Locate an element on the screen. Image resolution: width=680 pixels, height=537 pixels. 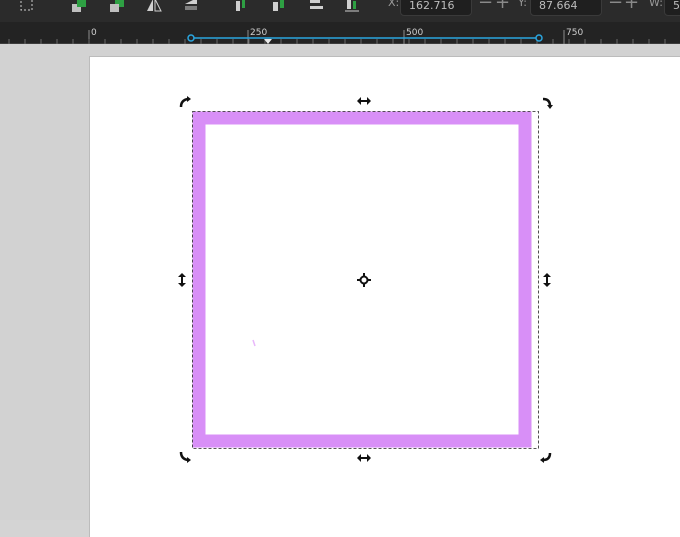
x-field: 162.716 is located at coordinates (436, 8).